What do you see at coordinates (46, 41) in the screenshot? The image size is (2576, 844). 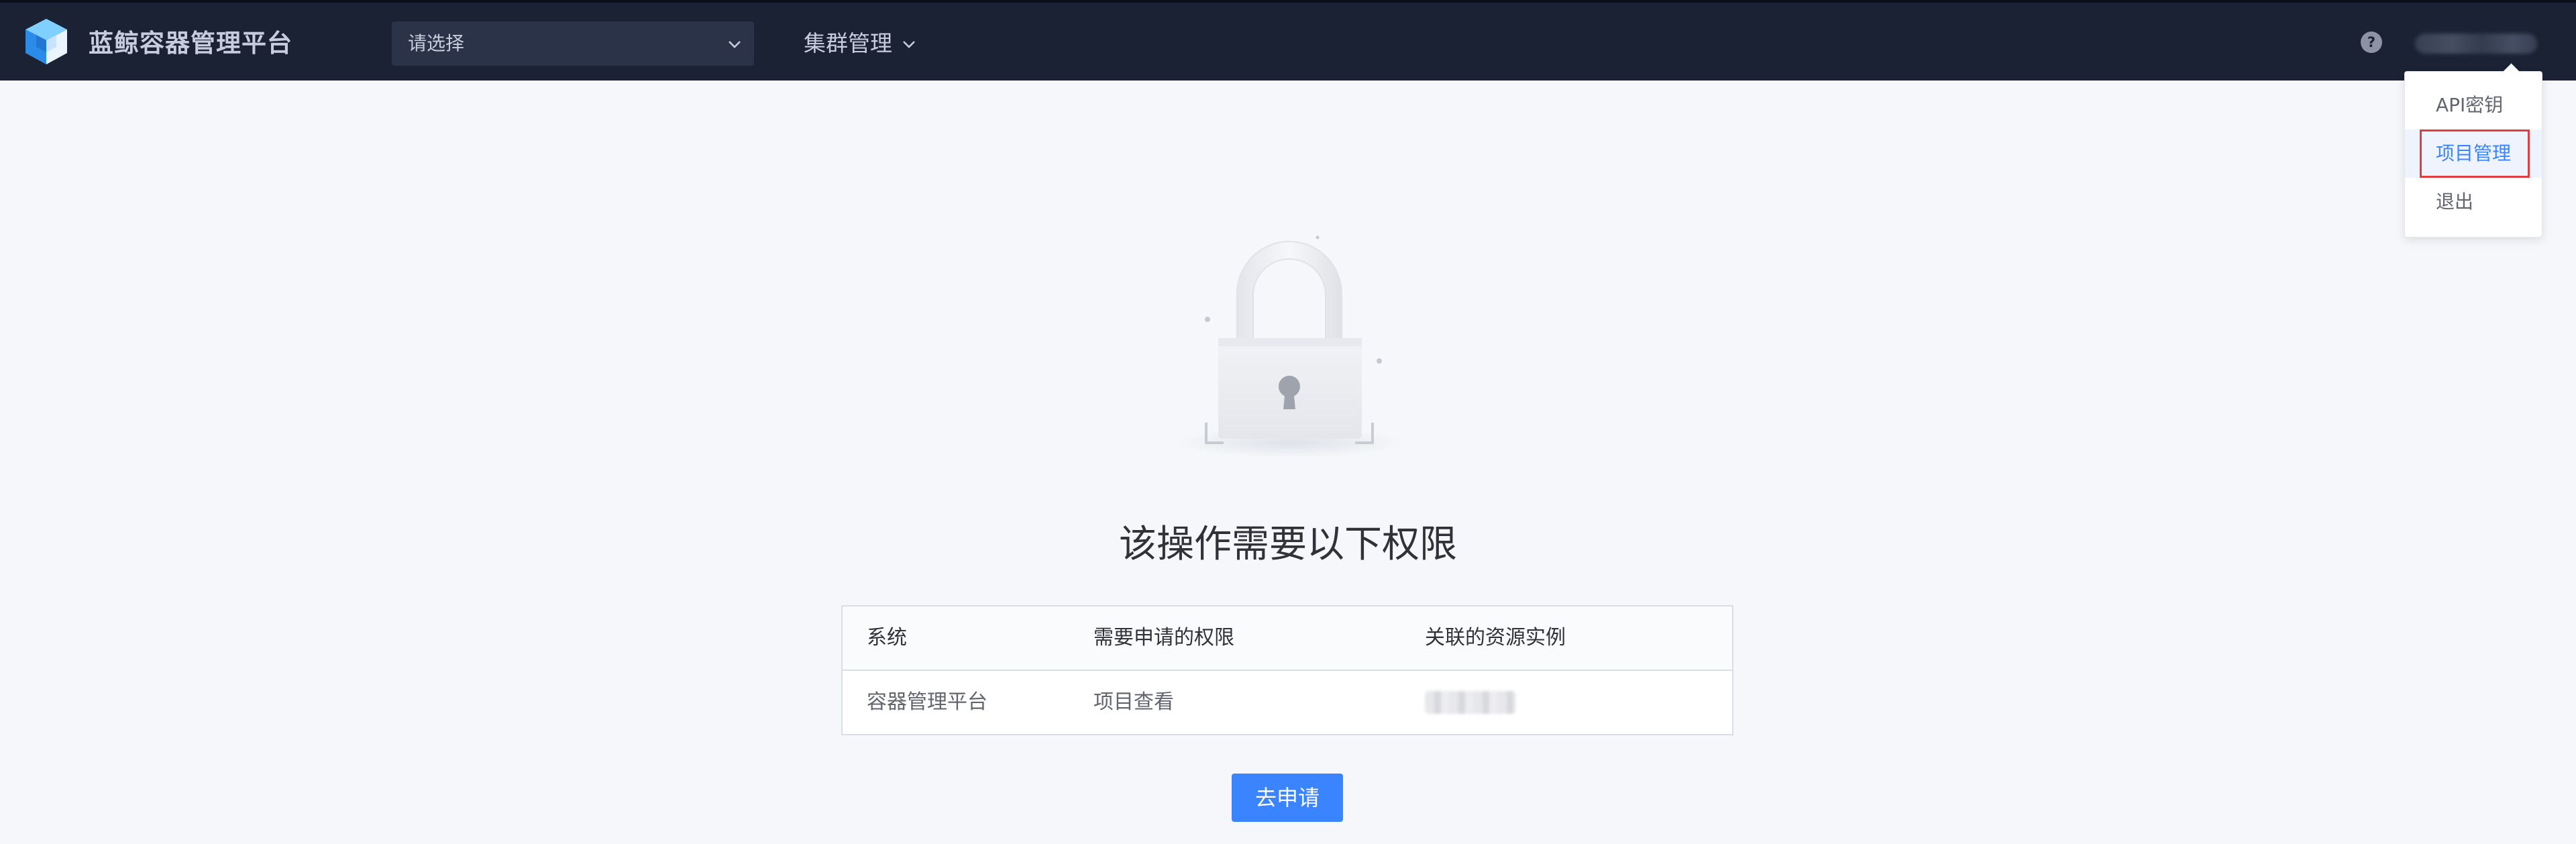 I see `bluking-cube-logo-icon` at bounding box center [46, 41].